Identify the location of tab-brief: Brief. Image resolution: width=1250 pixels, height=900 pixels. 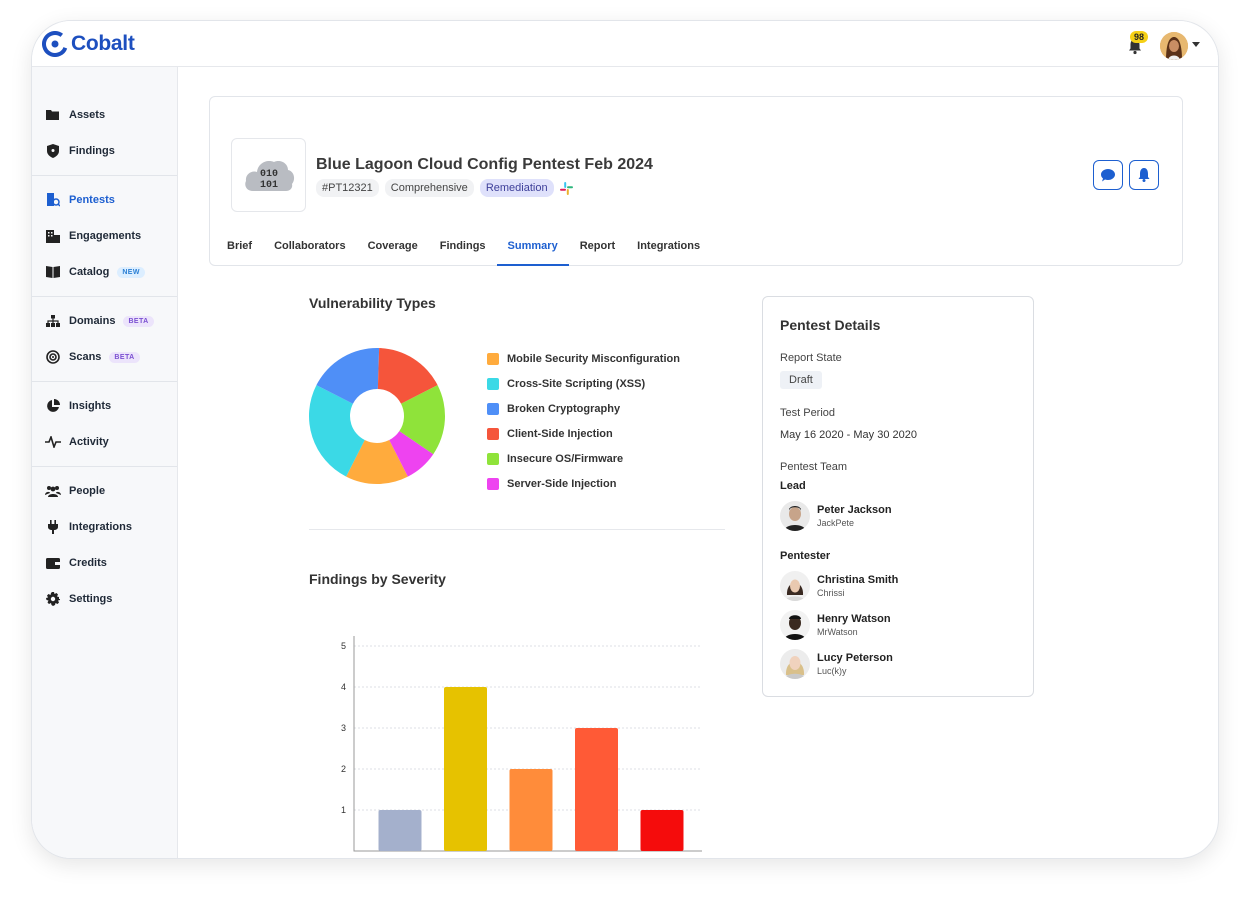
(239, 248).